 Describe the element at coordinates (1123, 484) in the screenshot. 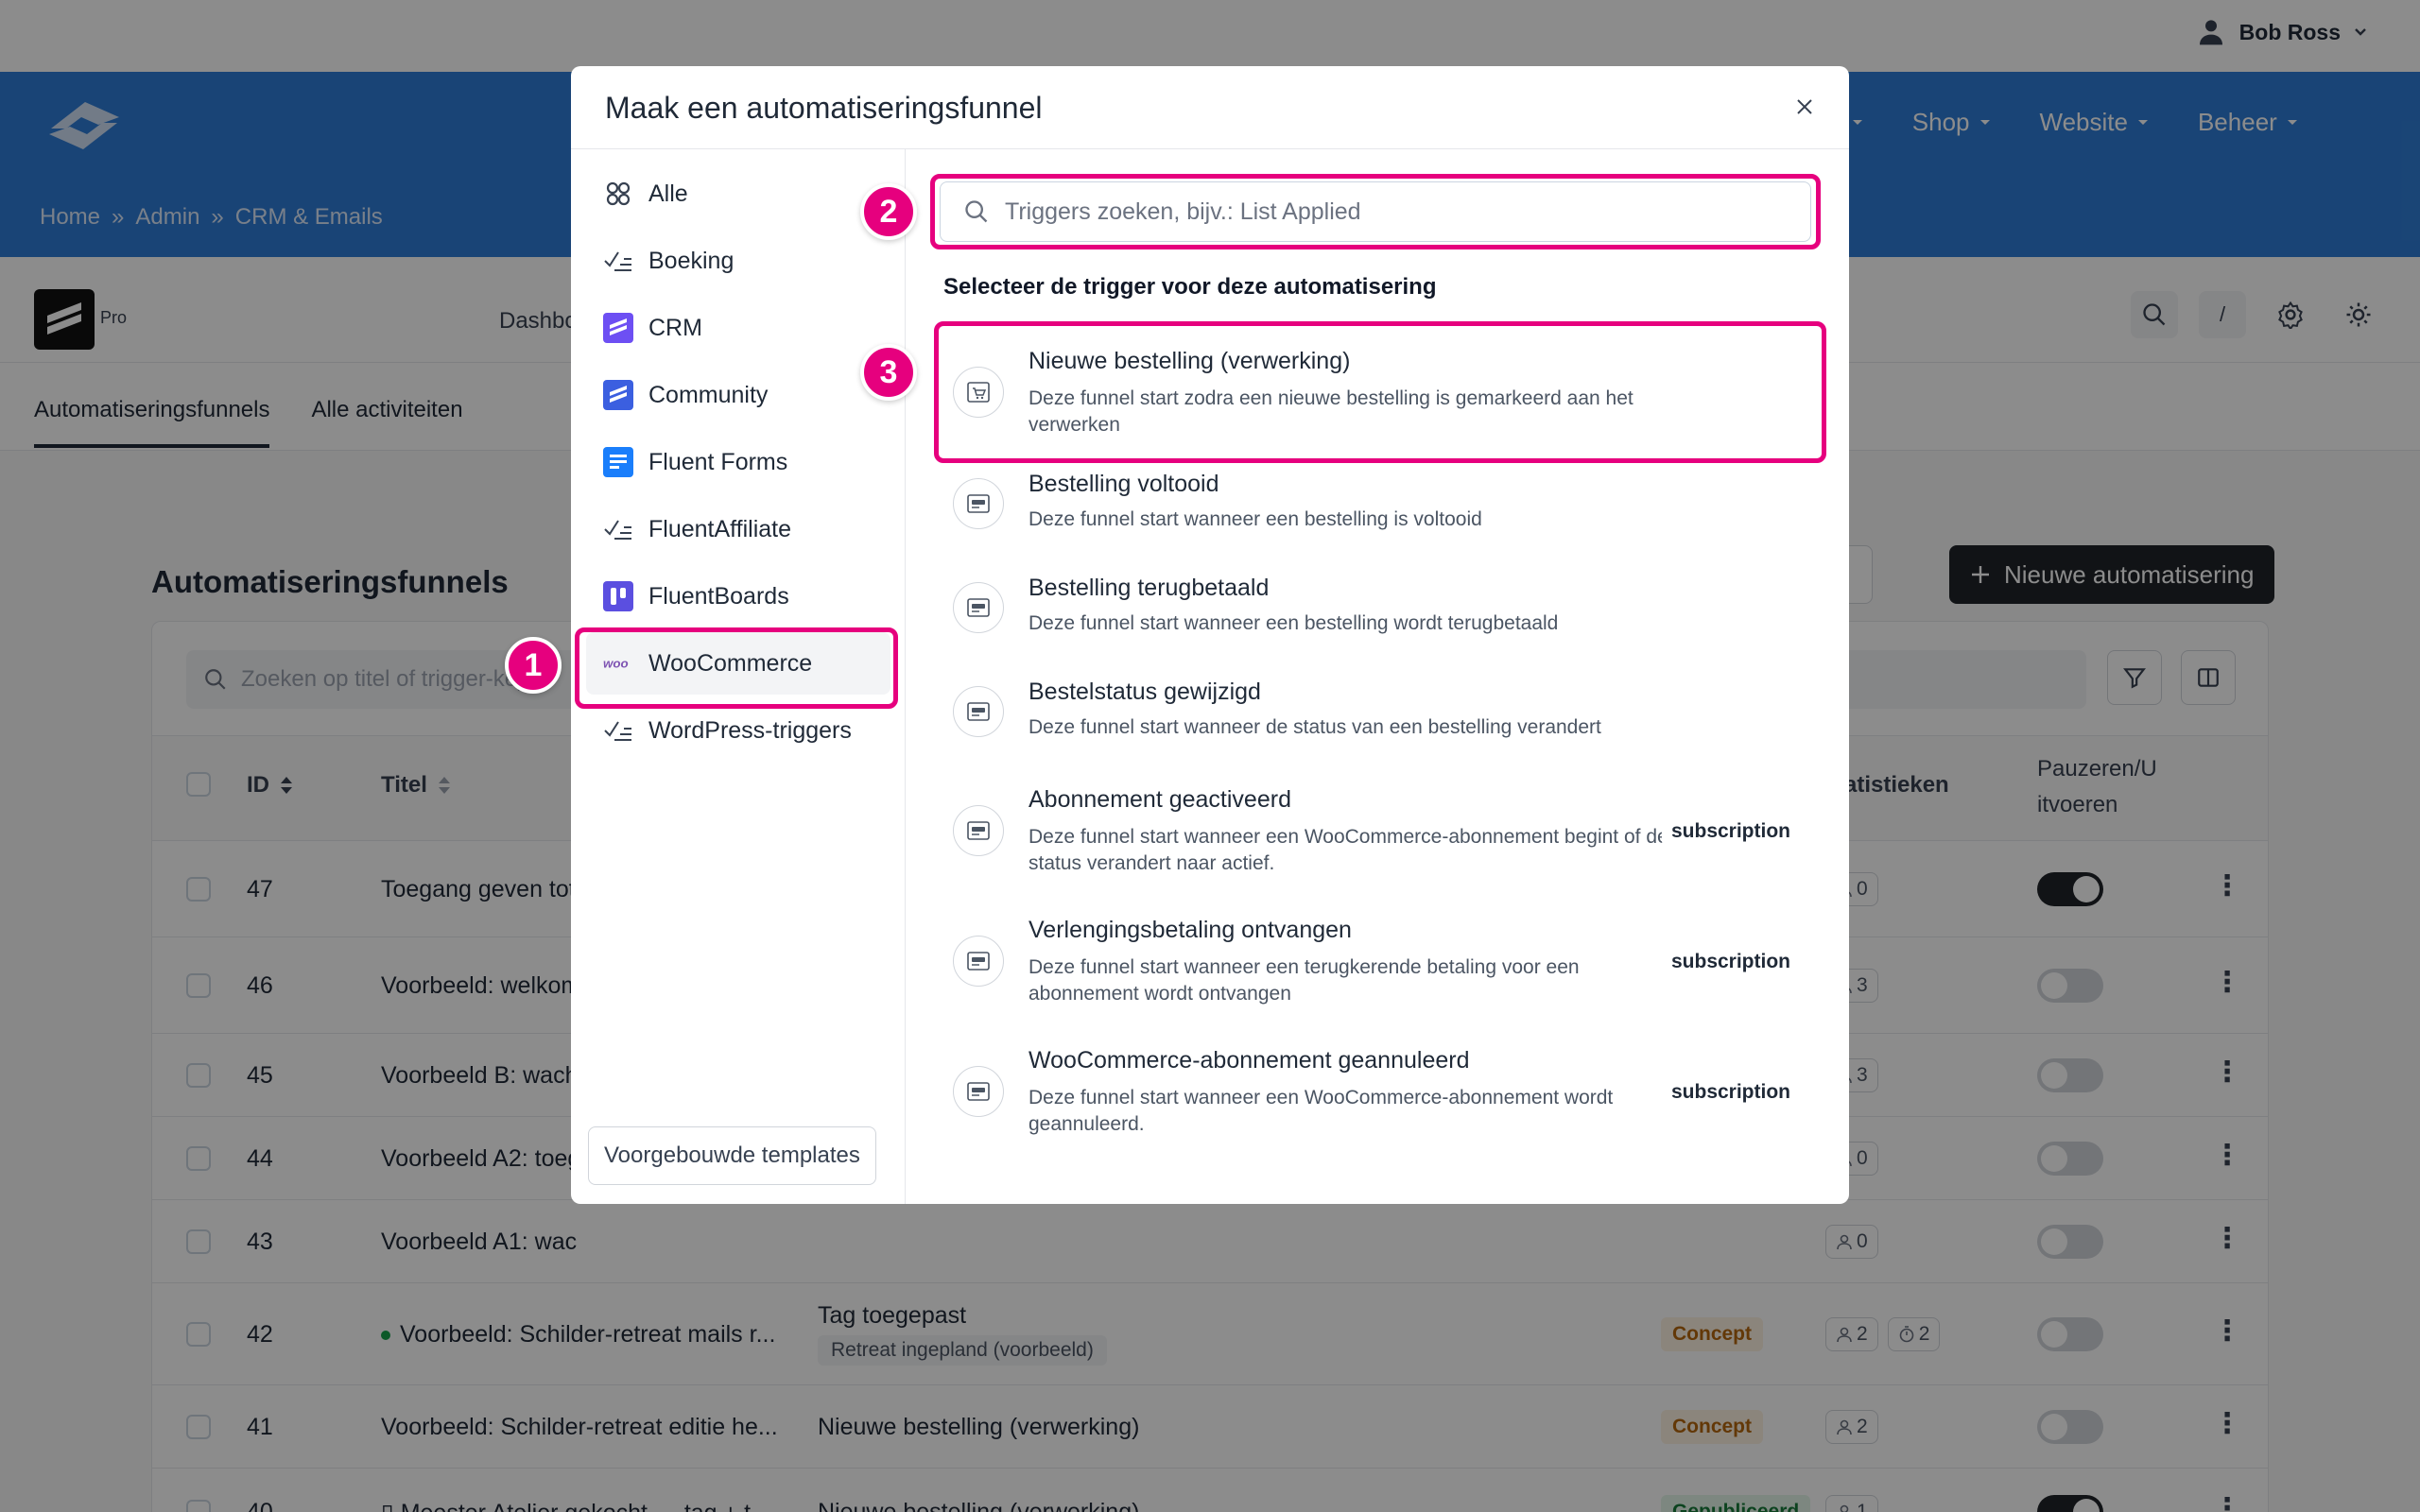

I see `trigger-title: Bestelling voltooid` at that location.